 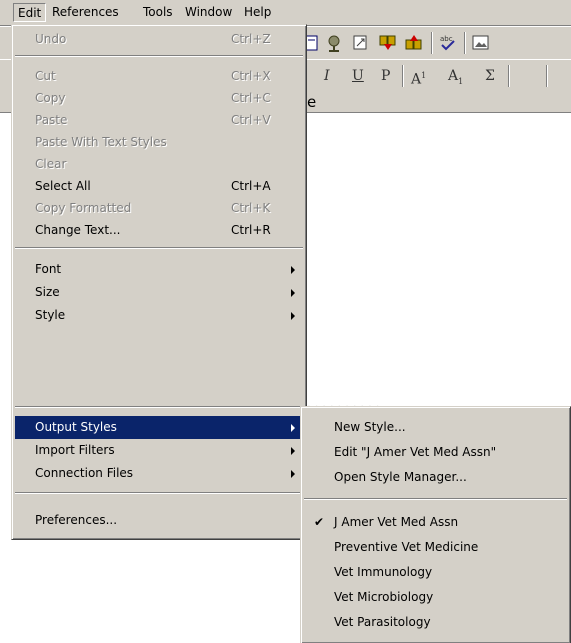 I want to click on style-item: ✔ J Amer Vet Med Assn, so click(x=435, y=522).